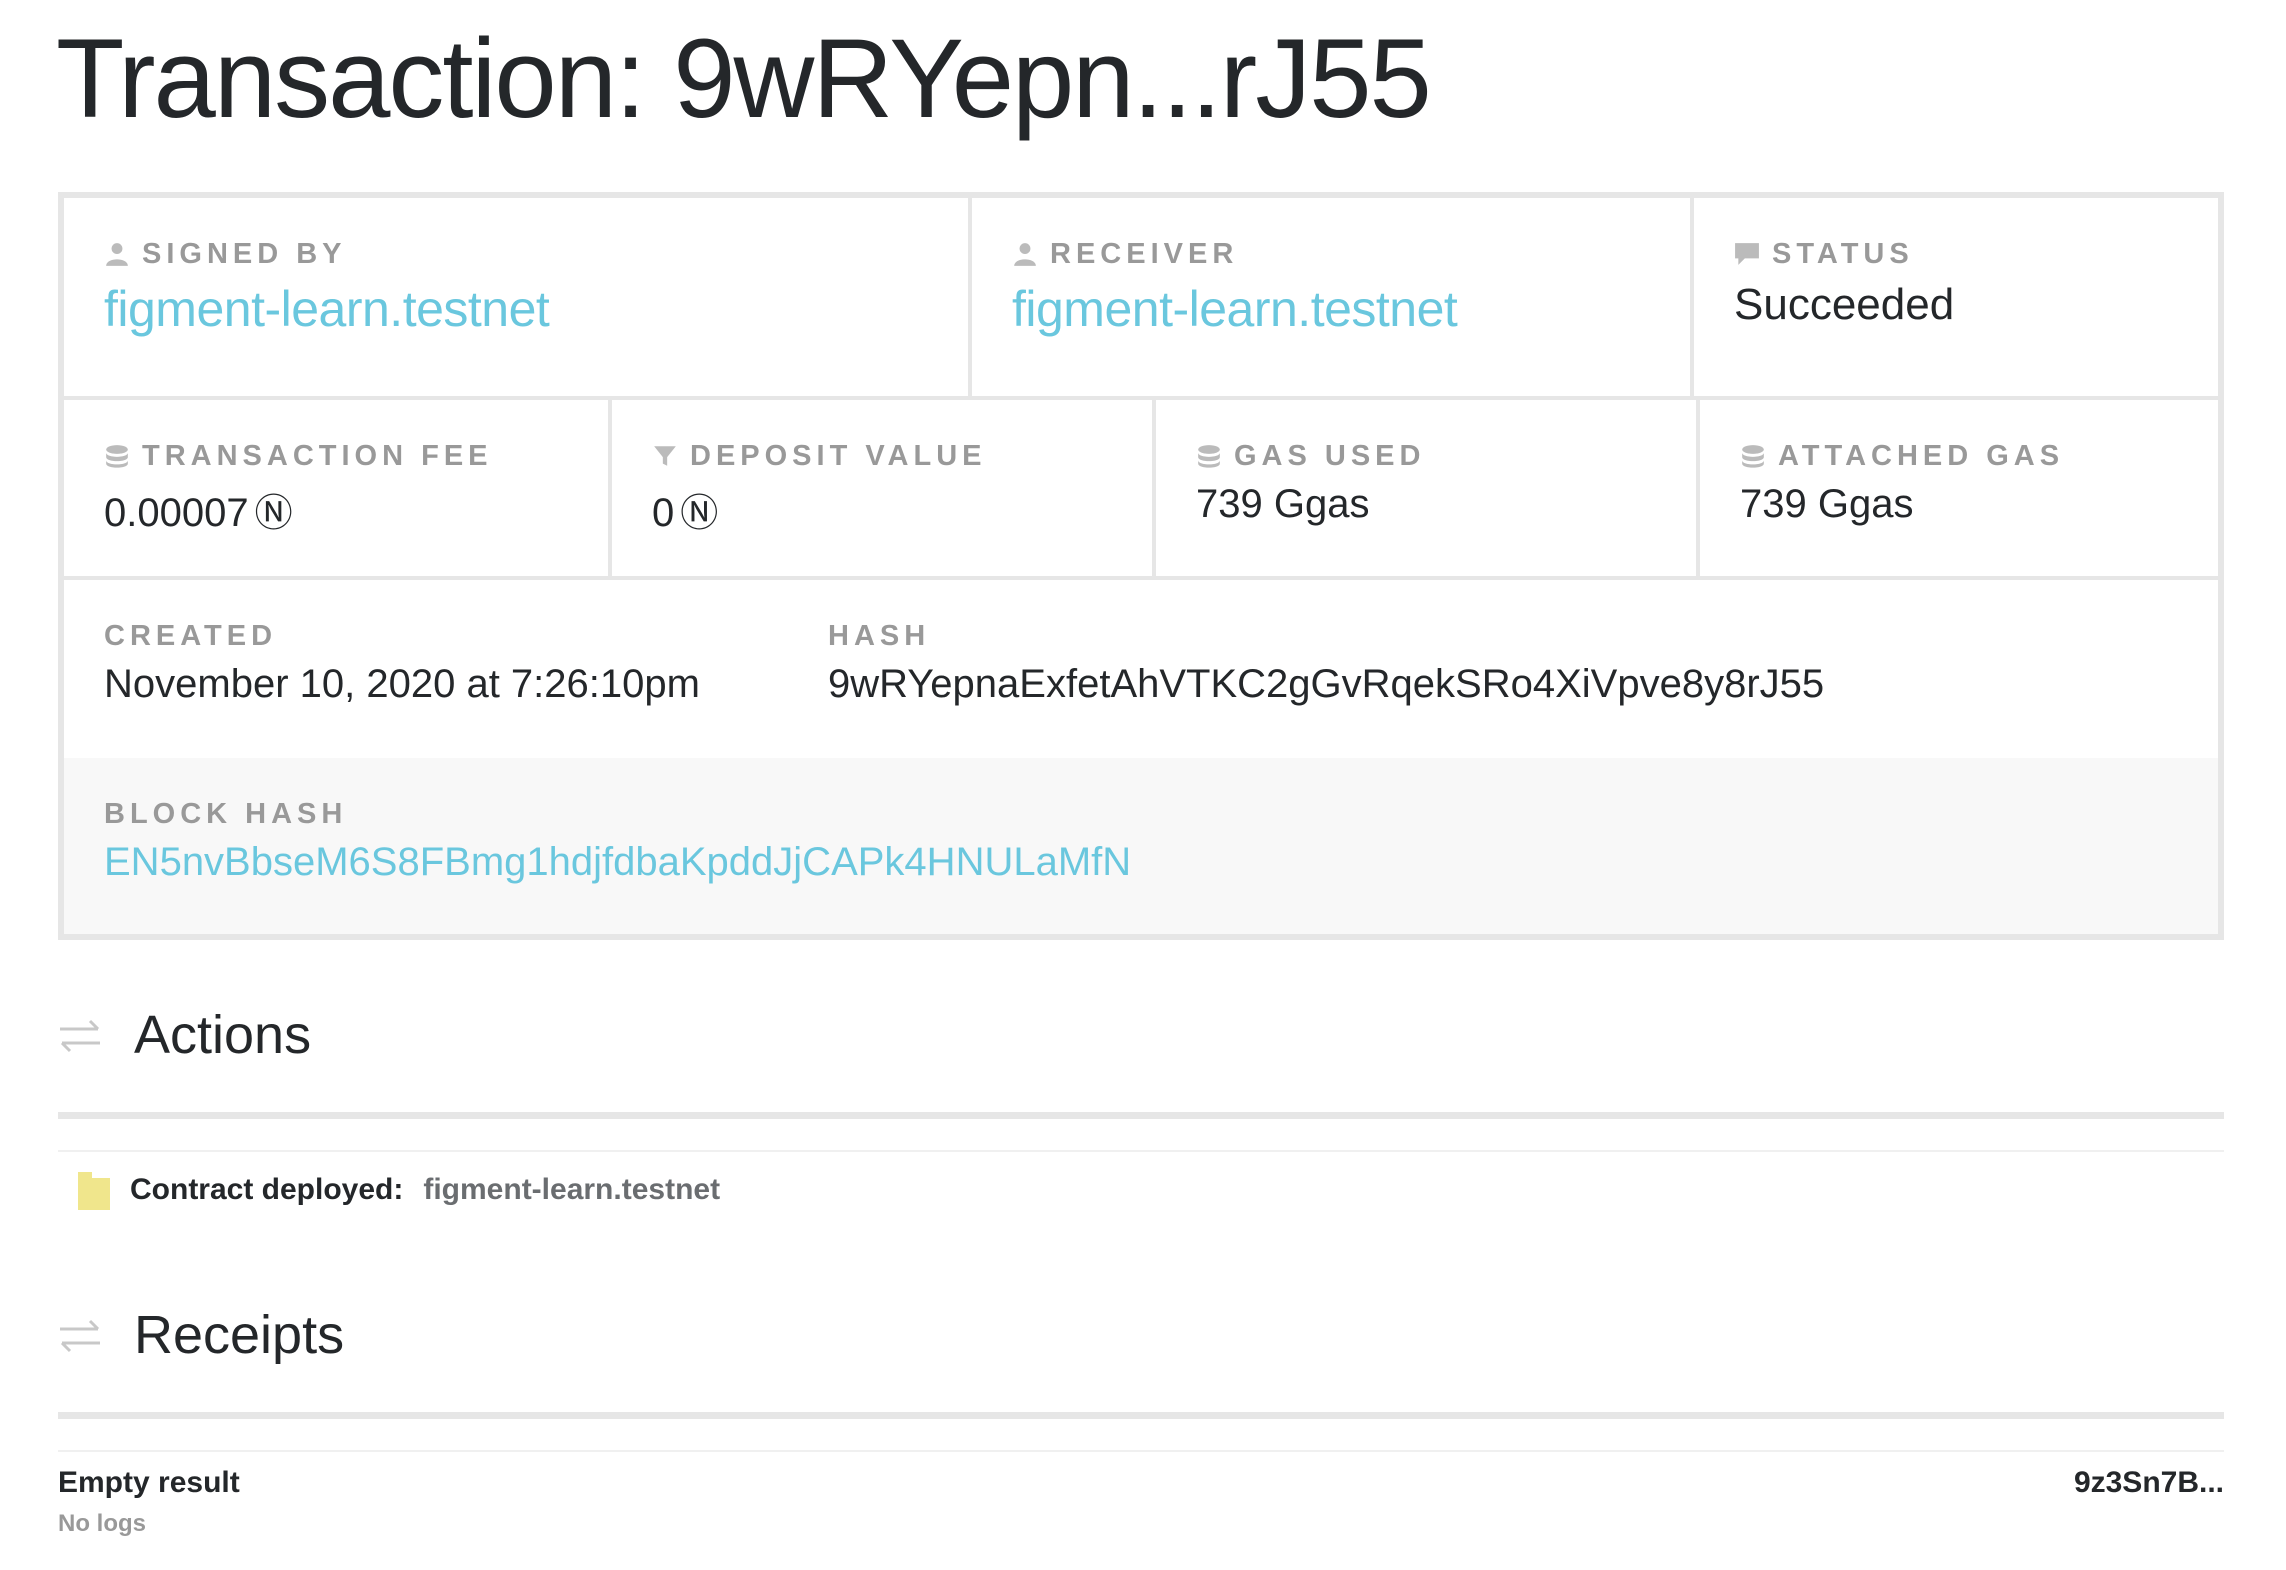 This screenshot has height=1570, width=2286. What do you see at coordinates (1976, 254) in the screenshot?
I see `status-label: STATUS` at bounding box center [1976, 254].